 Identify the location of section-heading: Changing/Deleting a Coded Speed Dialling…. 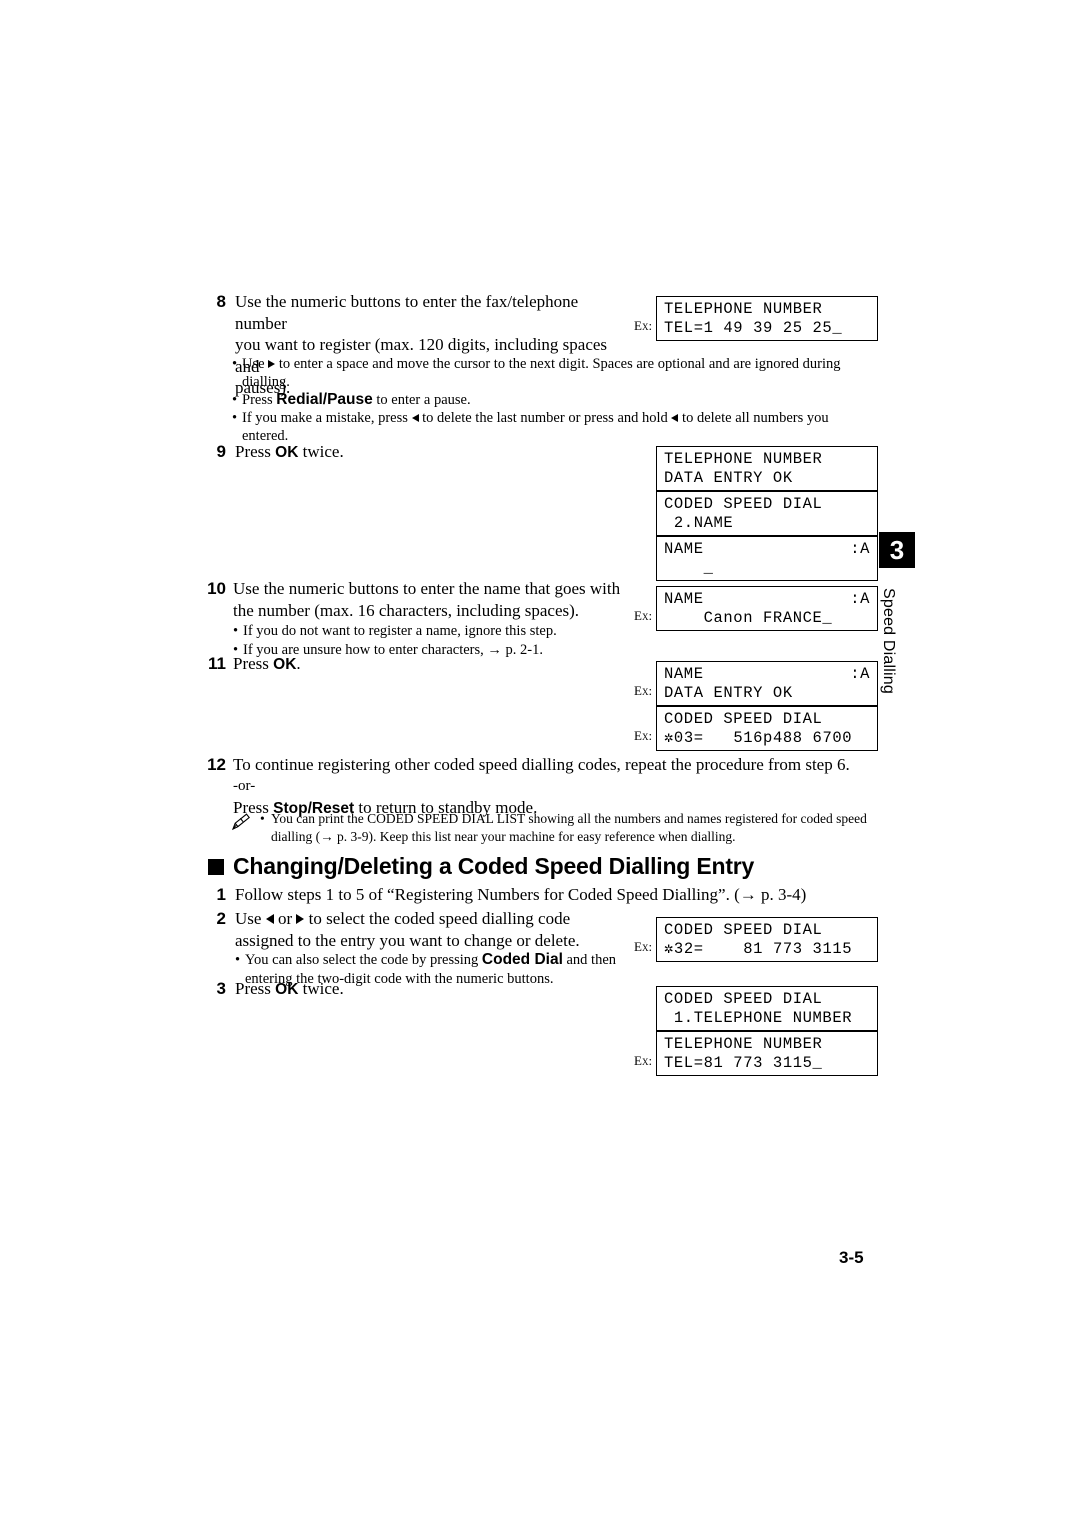
(481, 866).